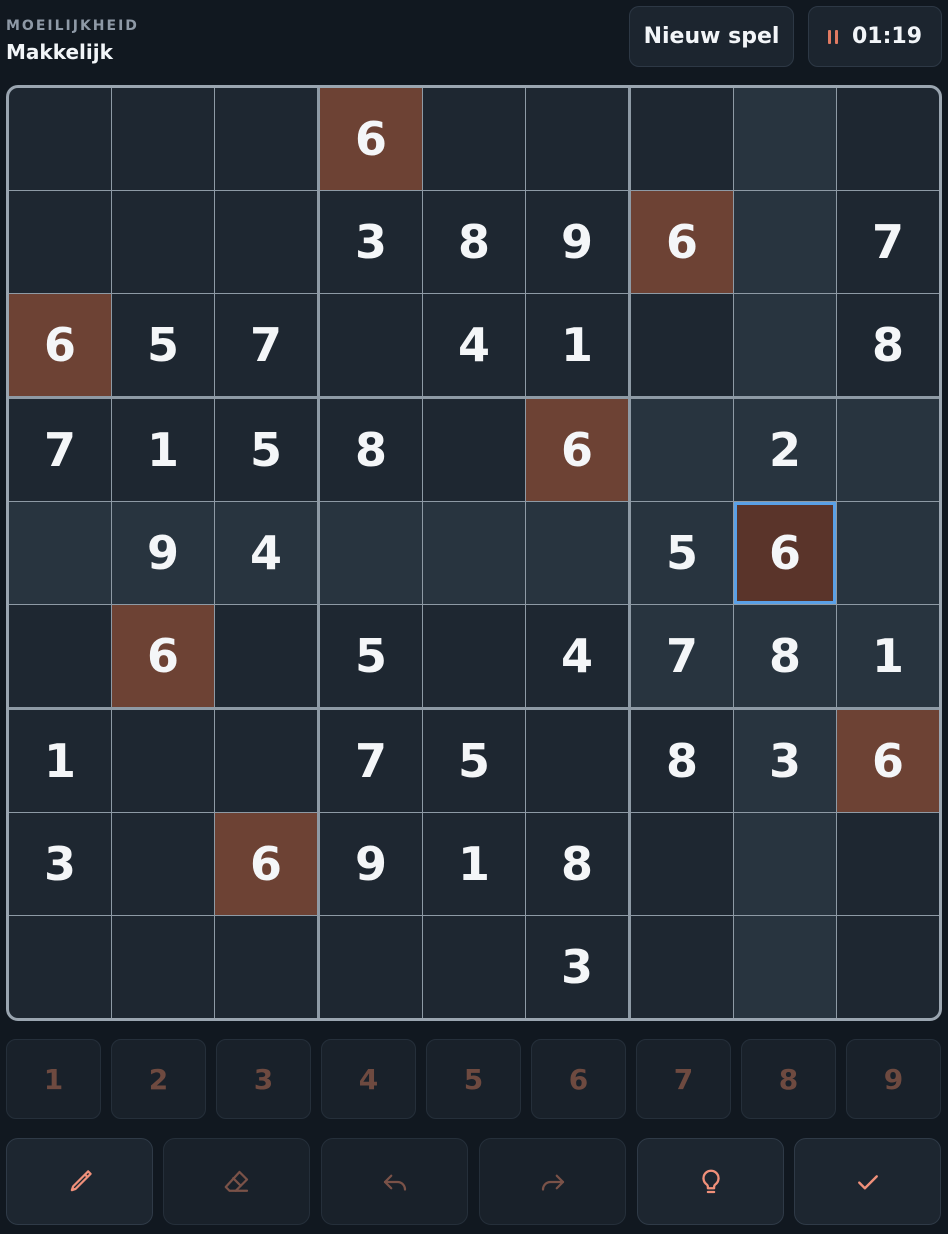 The image size is (948, 1234). What do you see at coordinates (888, 139) in the screenshot?
I see `cell-r1-c9` at bounding box center [888, 139].